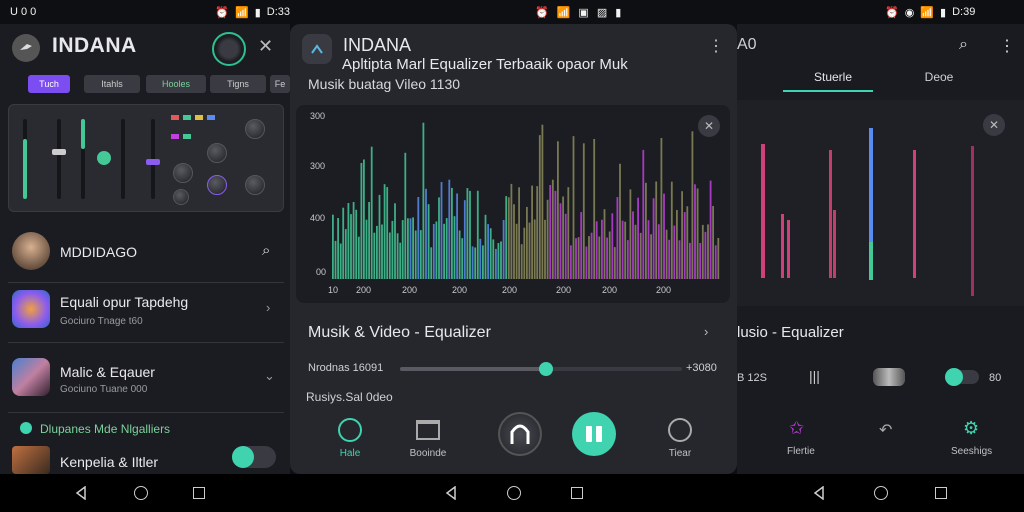  I want to click on undo-icon: ↶, so click(885, 430).